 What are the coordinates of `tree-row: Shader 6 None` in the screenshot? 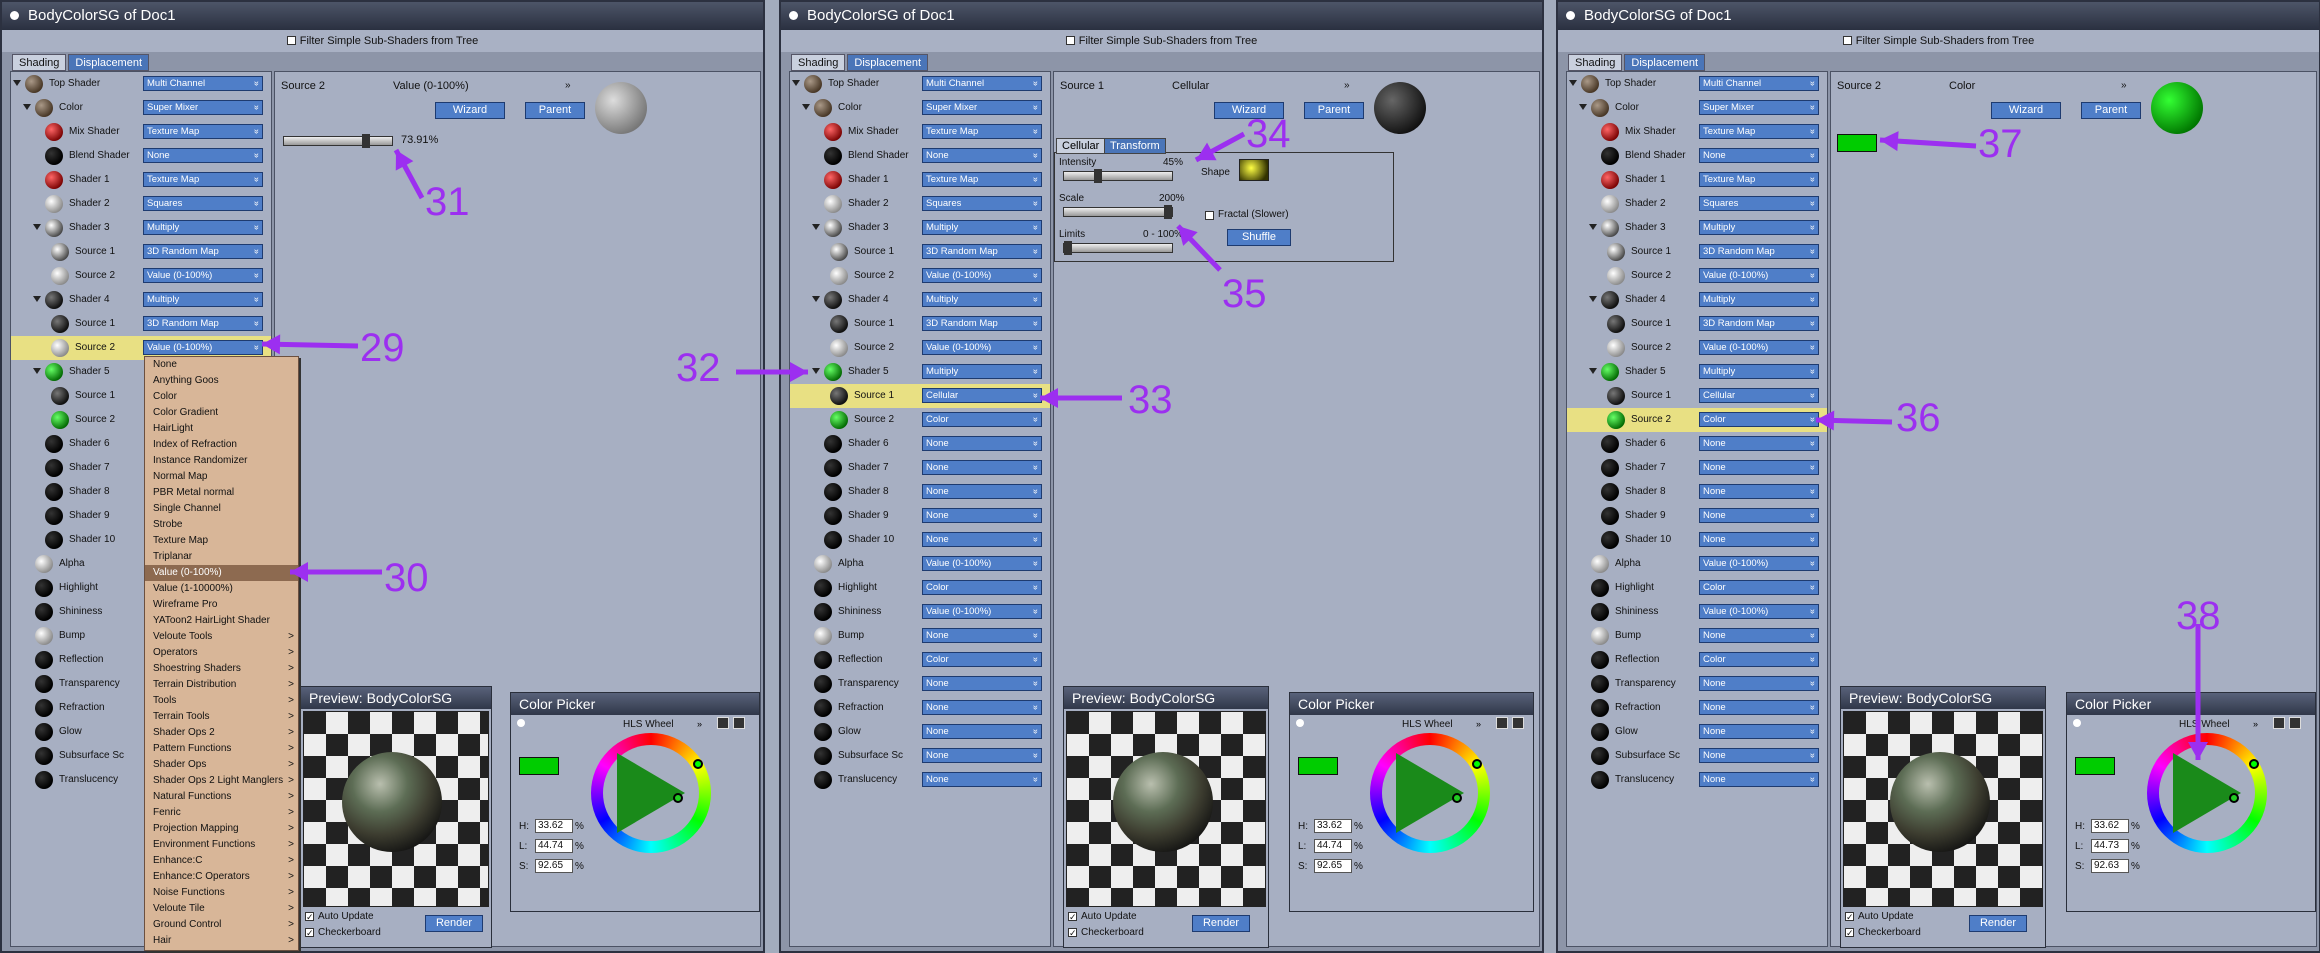 It's located at (1697, 444).